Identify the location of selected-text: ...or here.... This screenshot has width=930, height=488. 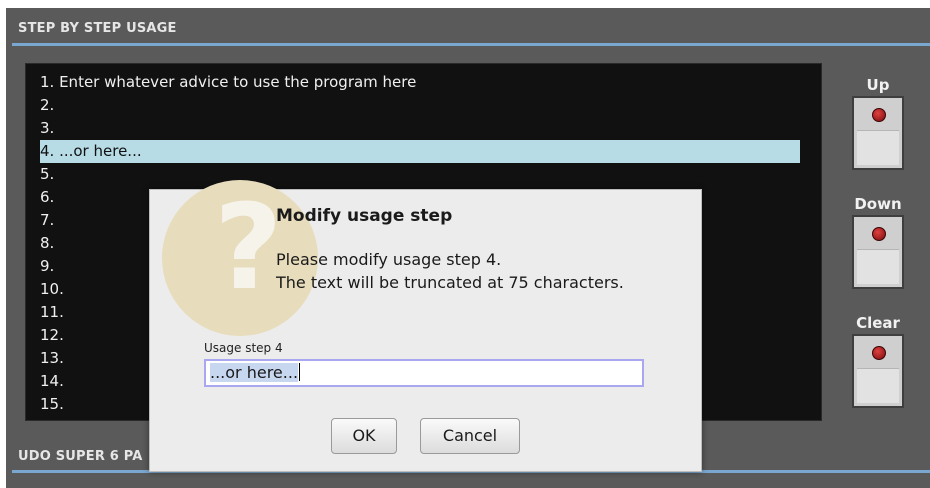
(254, 372).